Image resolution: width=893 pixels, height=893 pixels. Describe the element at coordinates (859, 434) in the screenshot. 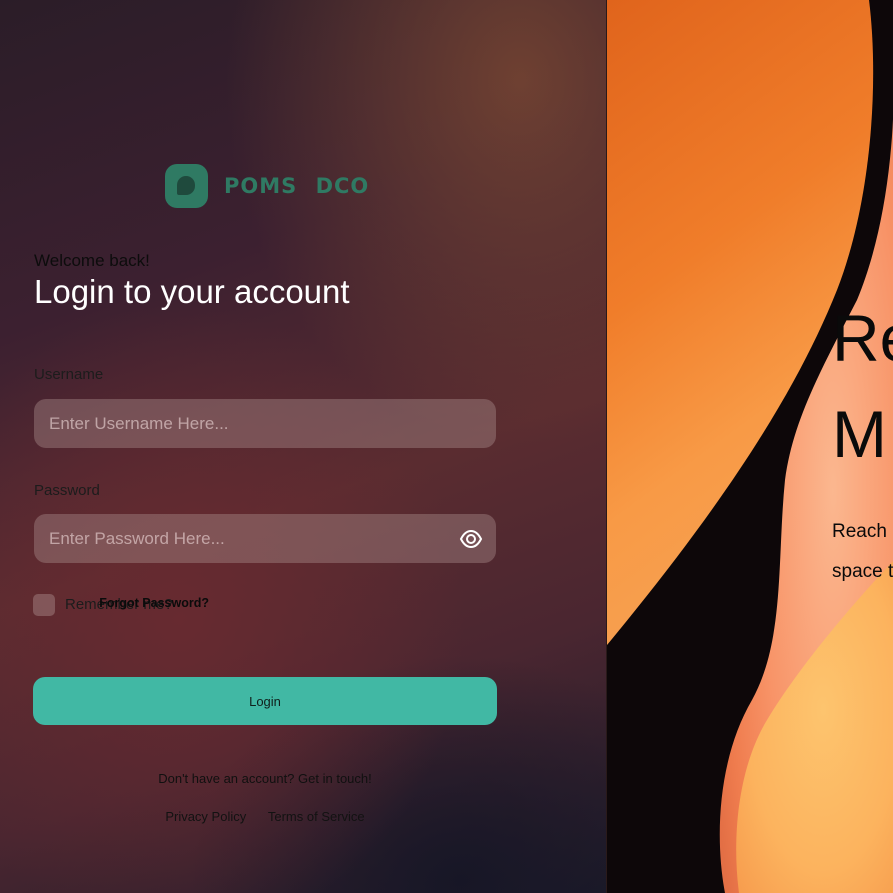

I see `hero-title-line: M` at that location.